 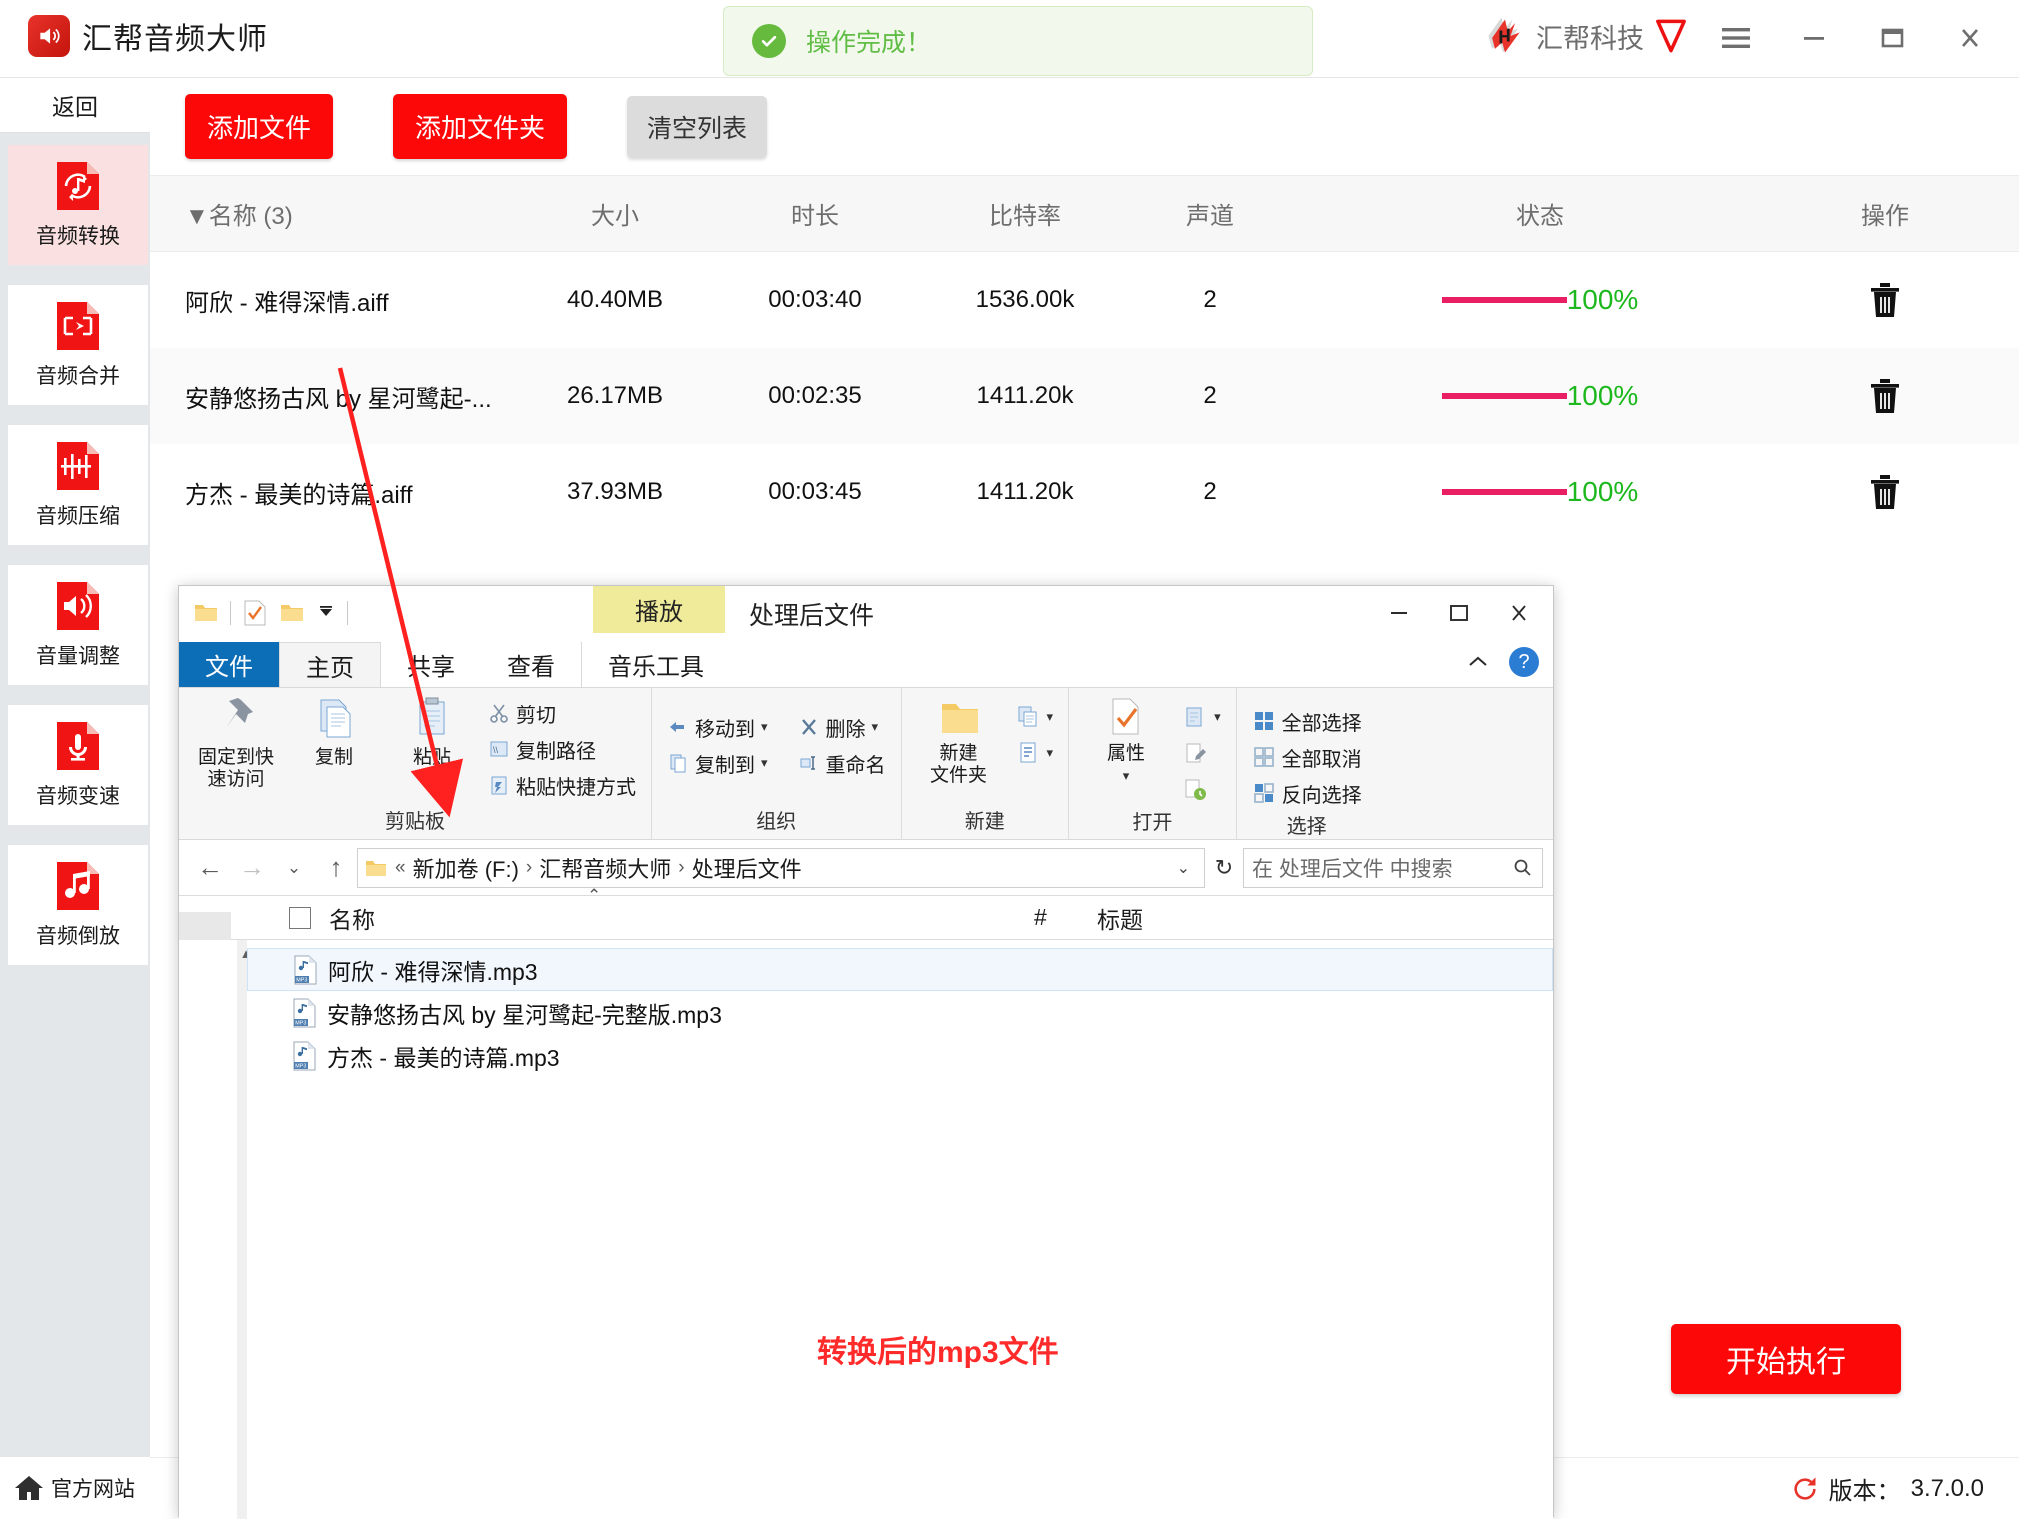 What do you see at coordinates (842, 727) in the screenshot?
I see `delete-button: 删除 ▾` at bounding box center [842, 727].